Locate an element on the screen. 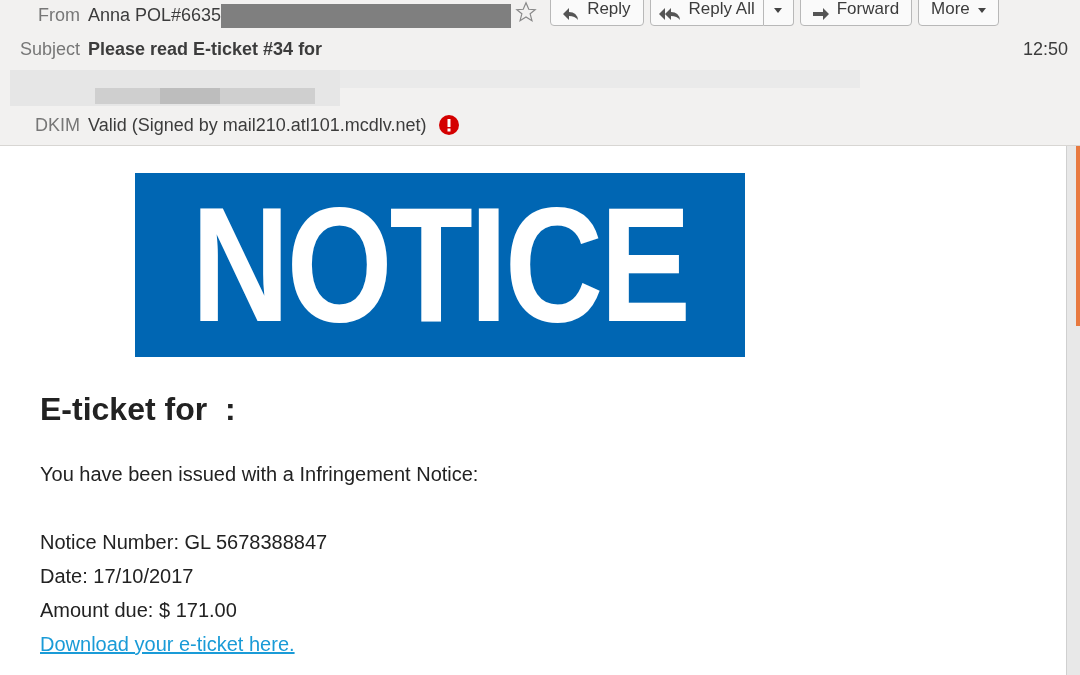 This screenshot has height=675, width=1080. intro-text: You have been issued with a Infringement Notice: is located at coordinates (260, 474).